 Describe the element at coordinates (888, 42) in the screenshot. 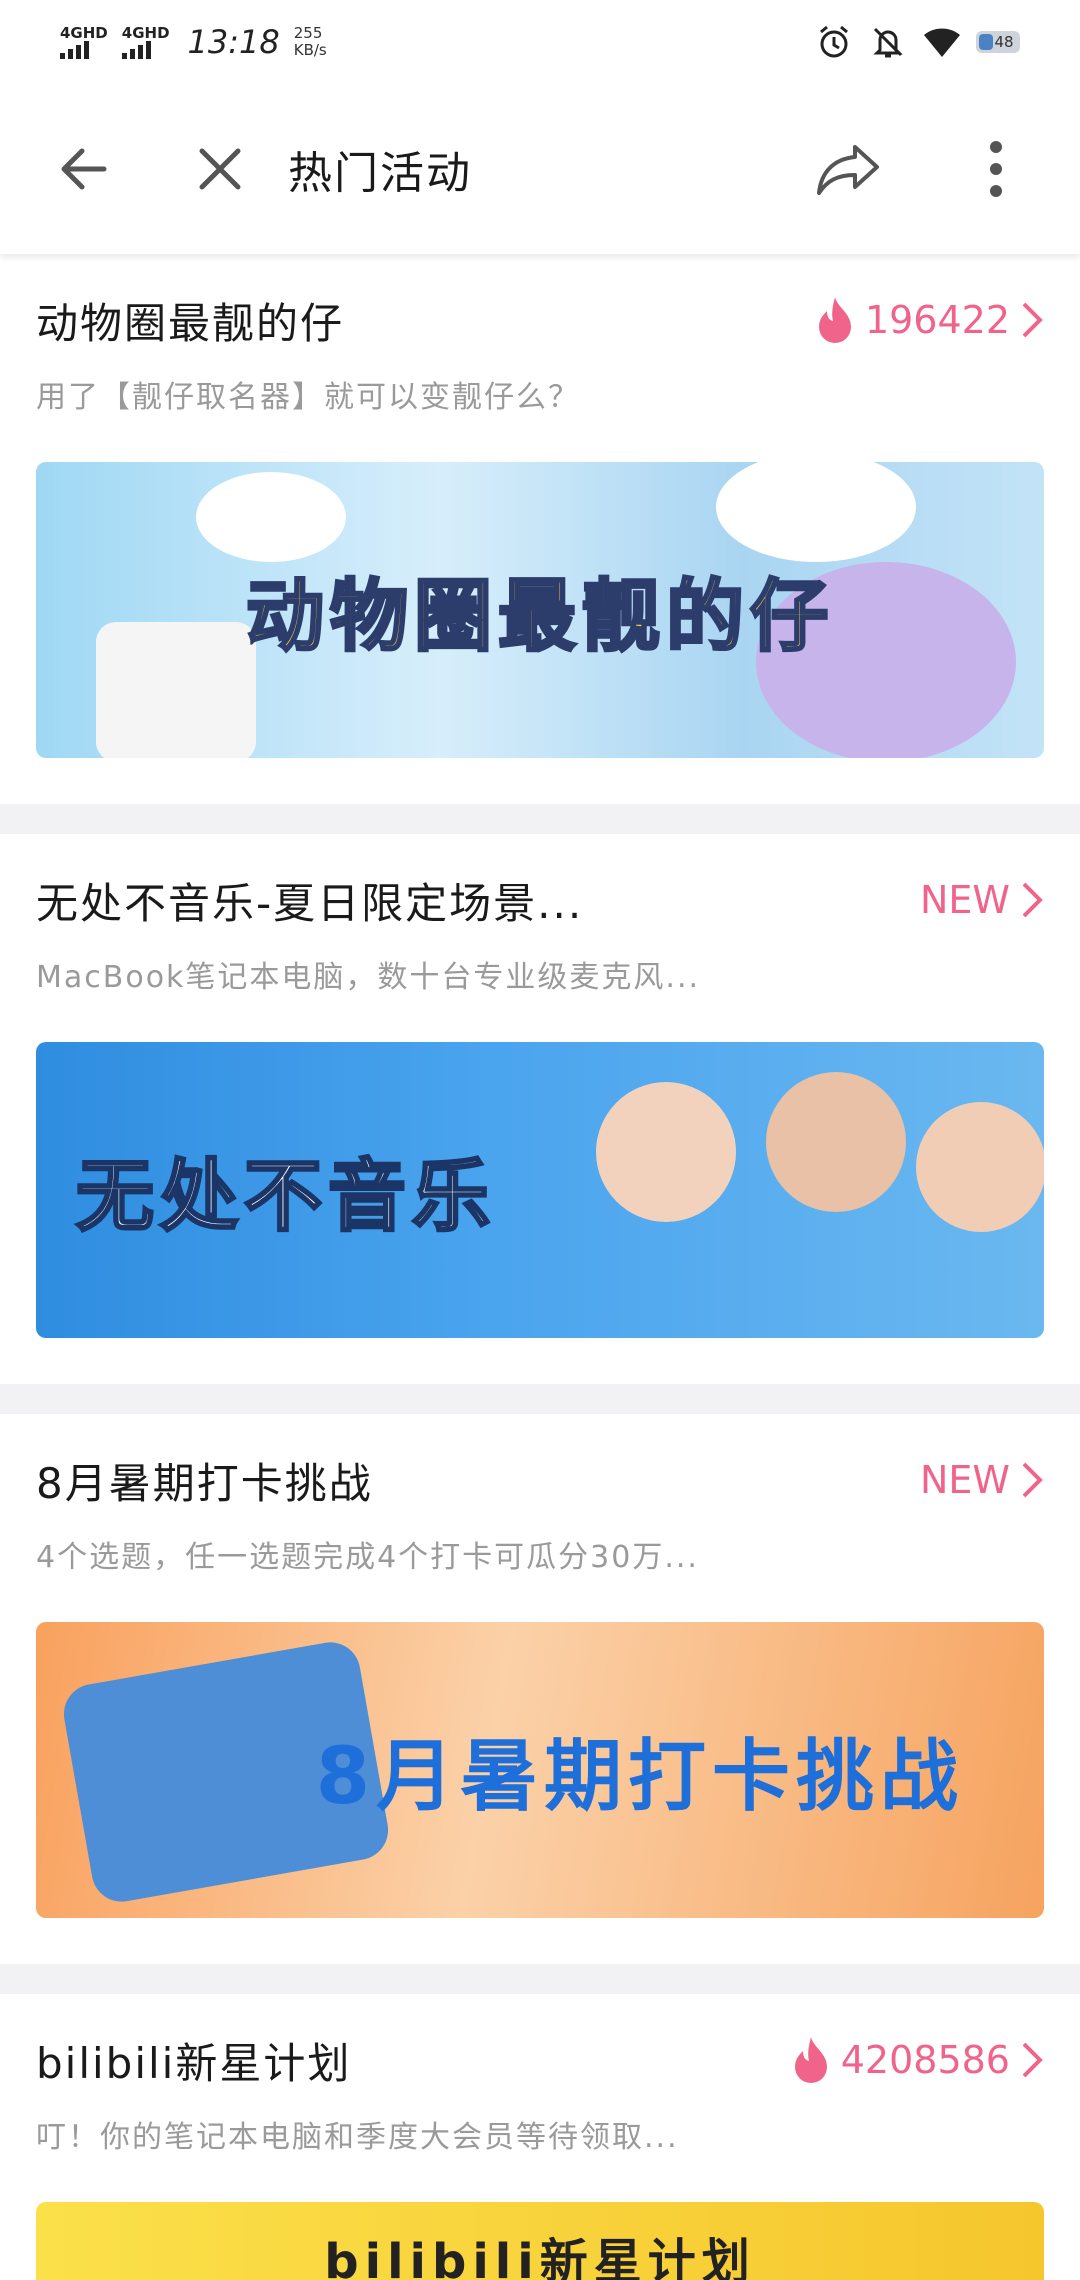

I see `mute-bell-icon` at that location.